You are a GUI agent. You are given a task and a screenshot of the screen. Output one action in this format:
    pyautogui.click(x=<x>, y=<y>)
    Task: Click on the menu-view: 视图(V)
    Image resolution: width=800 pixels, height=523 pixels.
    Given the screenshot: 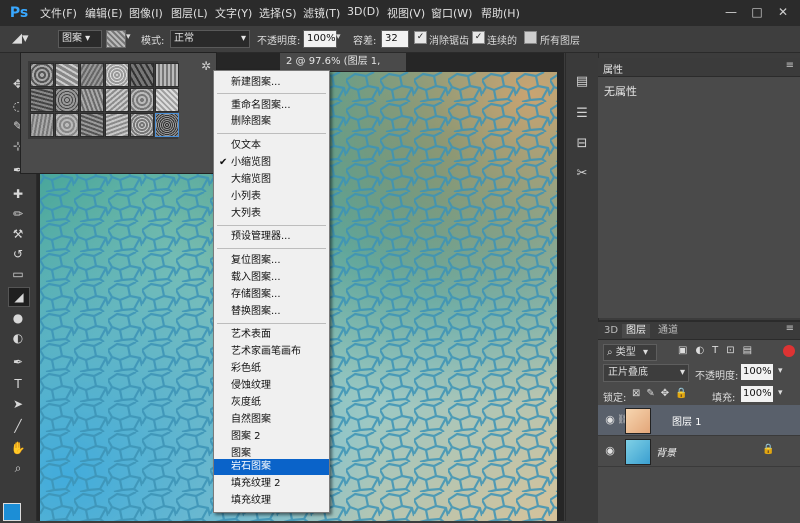 What is the action you would take?
    pyautogui.click(x=406, y=13)
    